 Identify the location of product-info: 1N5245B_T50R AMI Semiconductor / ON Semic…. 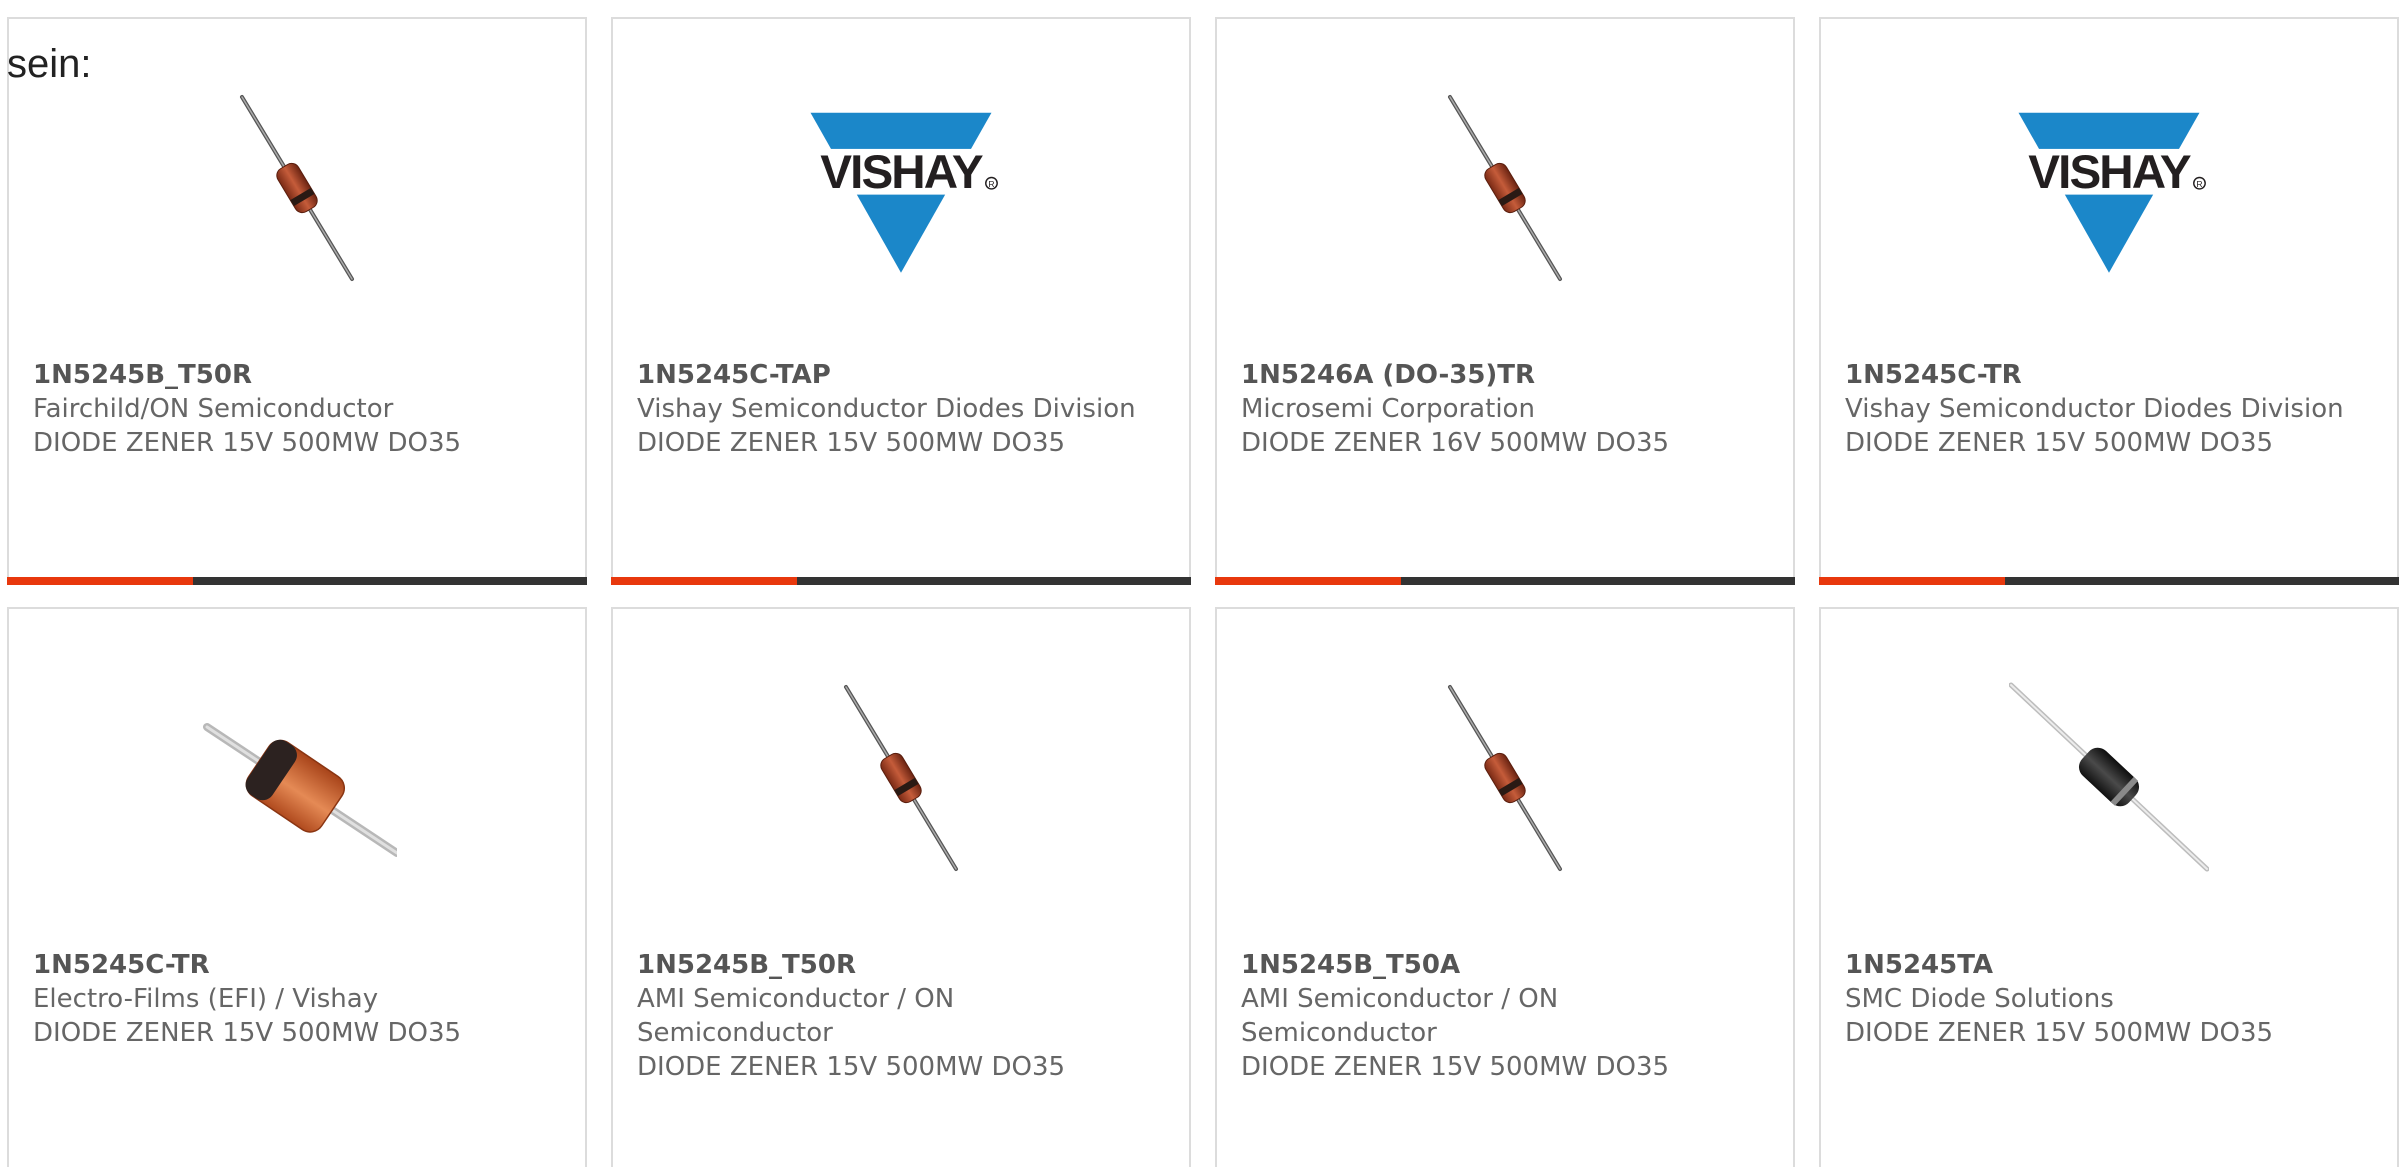
(897, 1016).